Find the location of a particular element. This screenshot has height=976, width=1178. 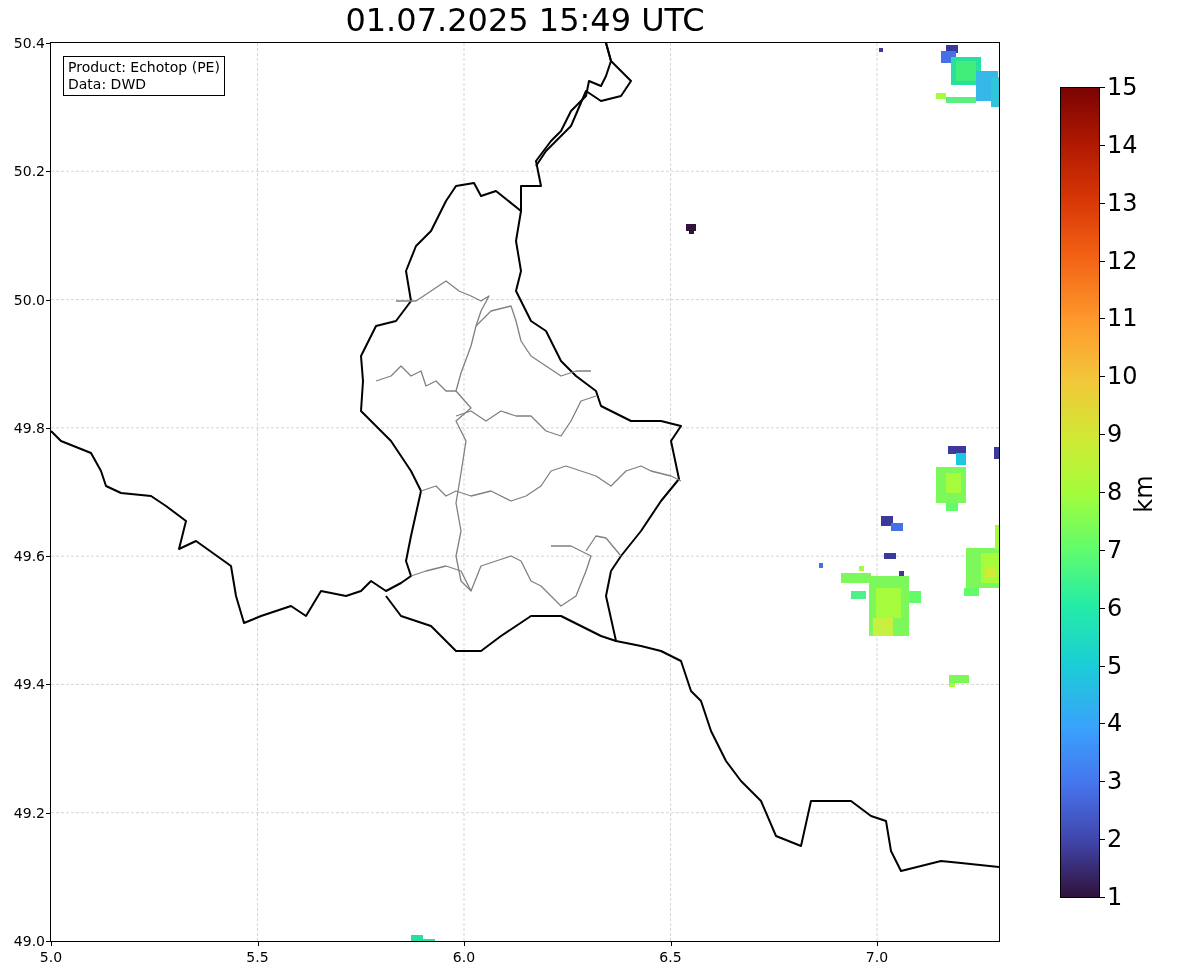

colorbar-tick-label: 2 is located at coordinates (1115, 839).